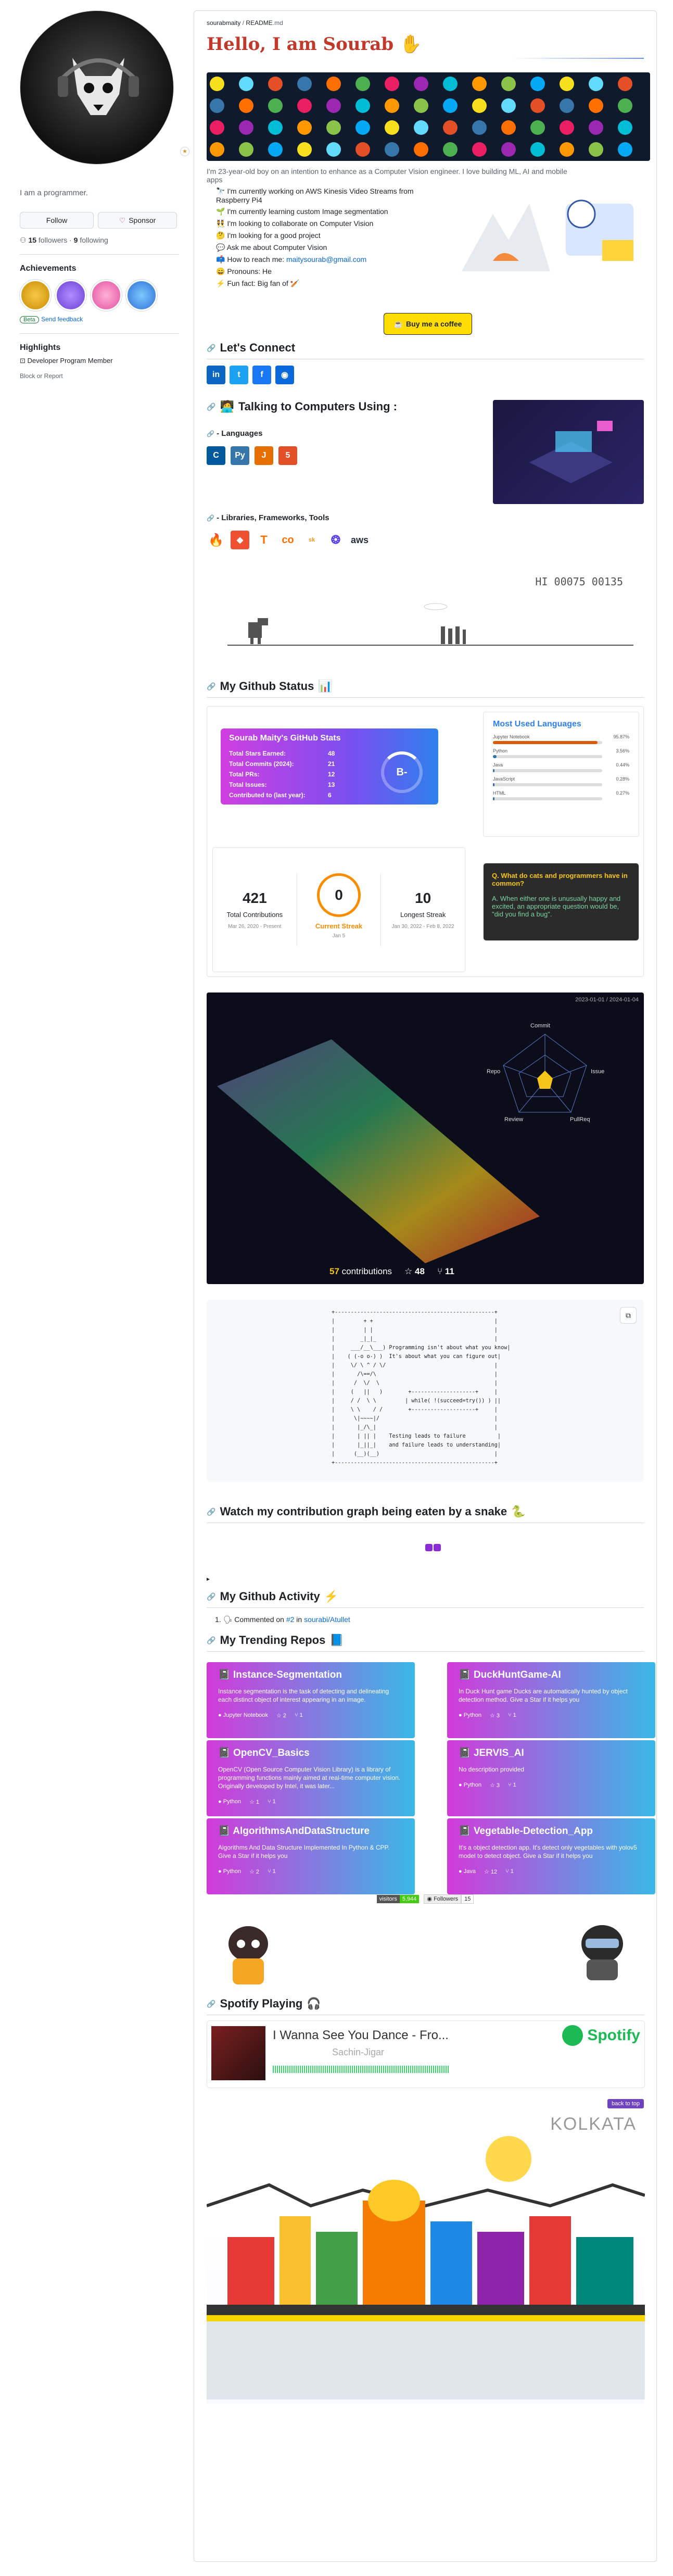 This screenshot has height=2576, width=673. I want to click on spotify-heading: 🔗 Spotify Playing 🎧, so click(264, 2004).